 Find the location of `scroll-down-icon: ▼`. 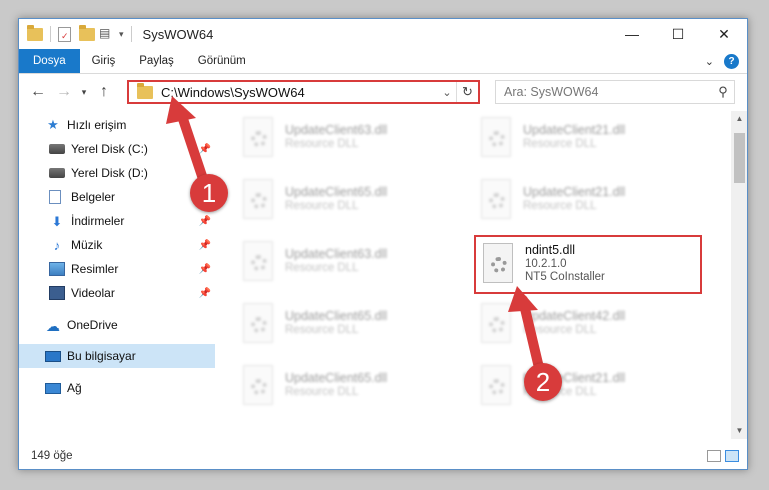

scroll-down-icon: ▼ is located at coordinates (739, 431).